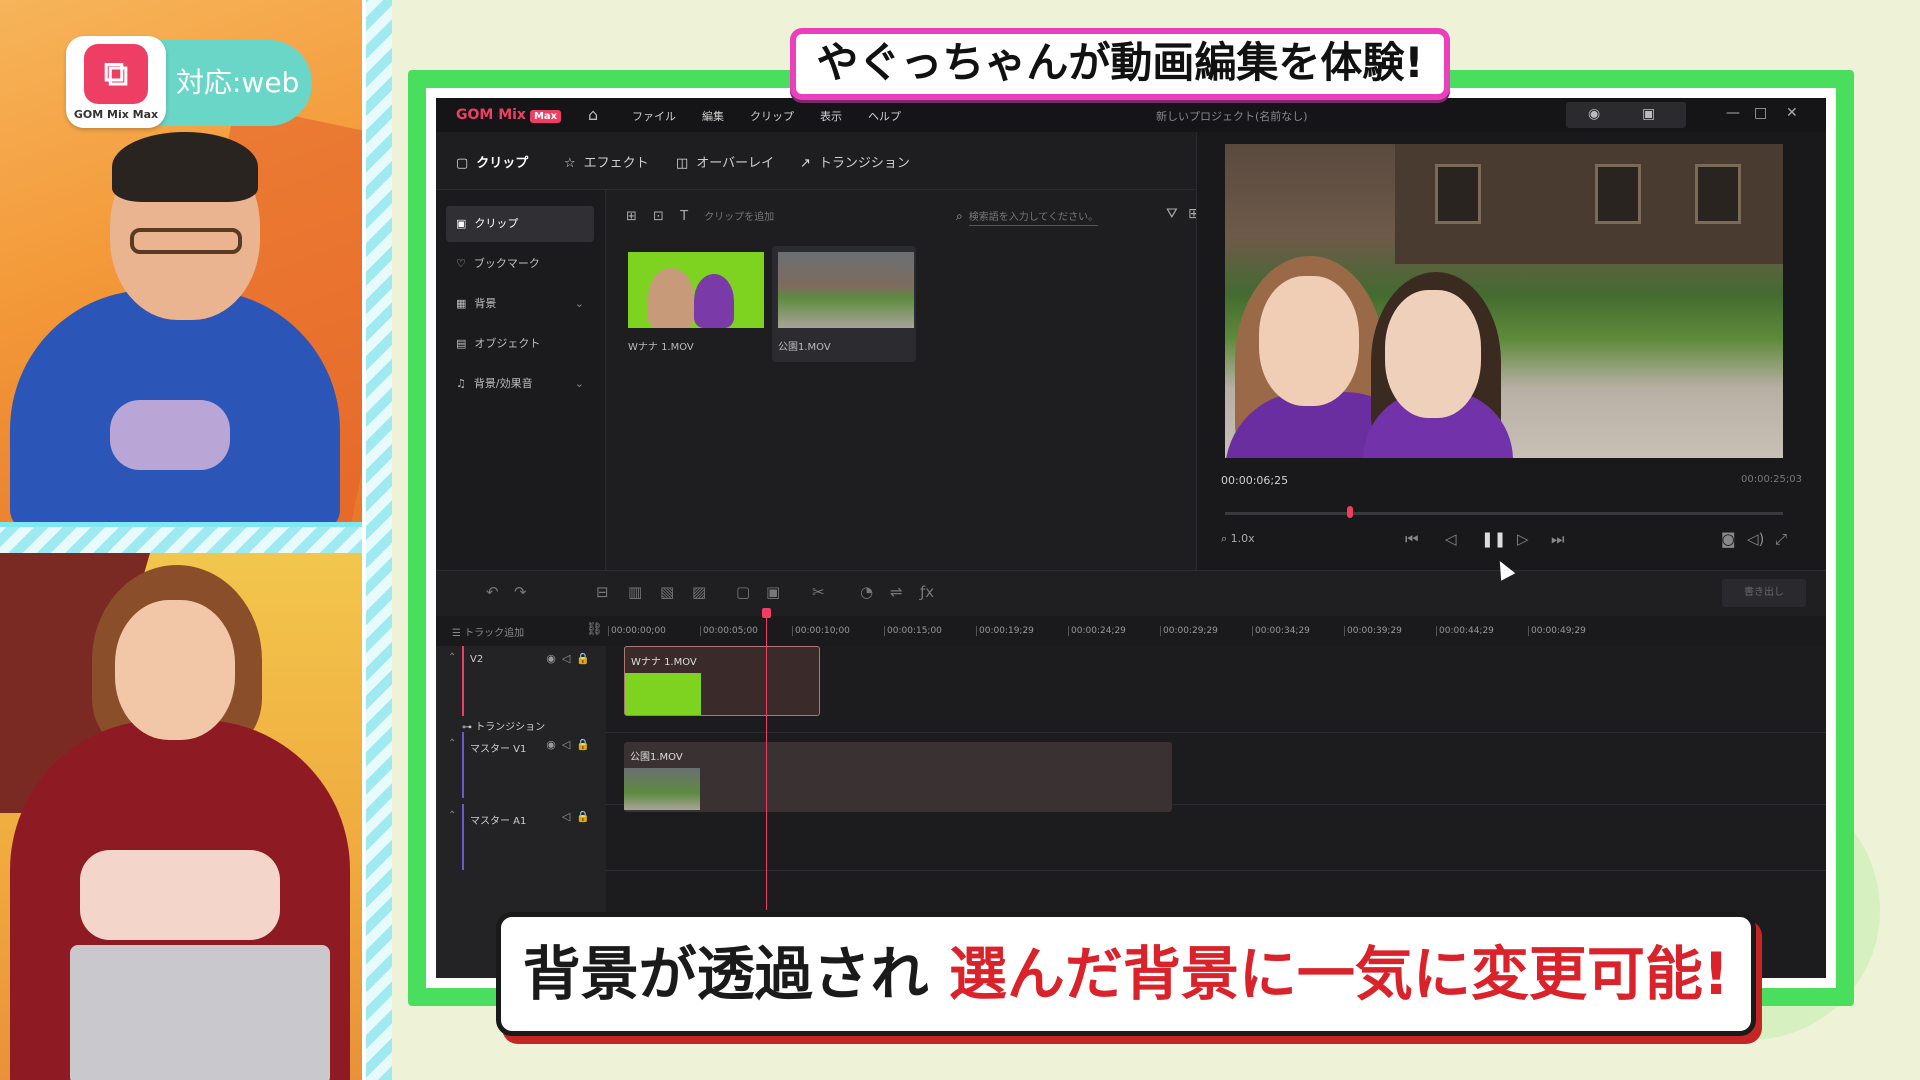 The width and height of the screenshot is (1920, 1080). I want to click on adjust-icon: ⇌, so click(896, 592).